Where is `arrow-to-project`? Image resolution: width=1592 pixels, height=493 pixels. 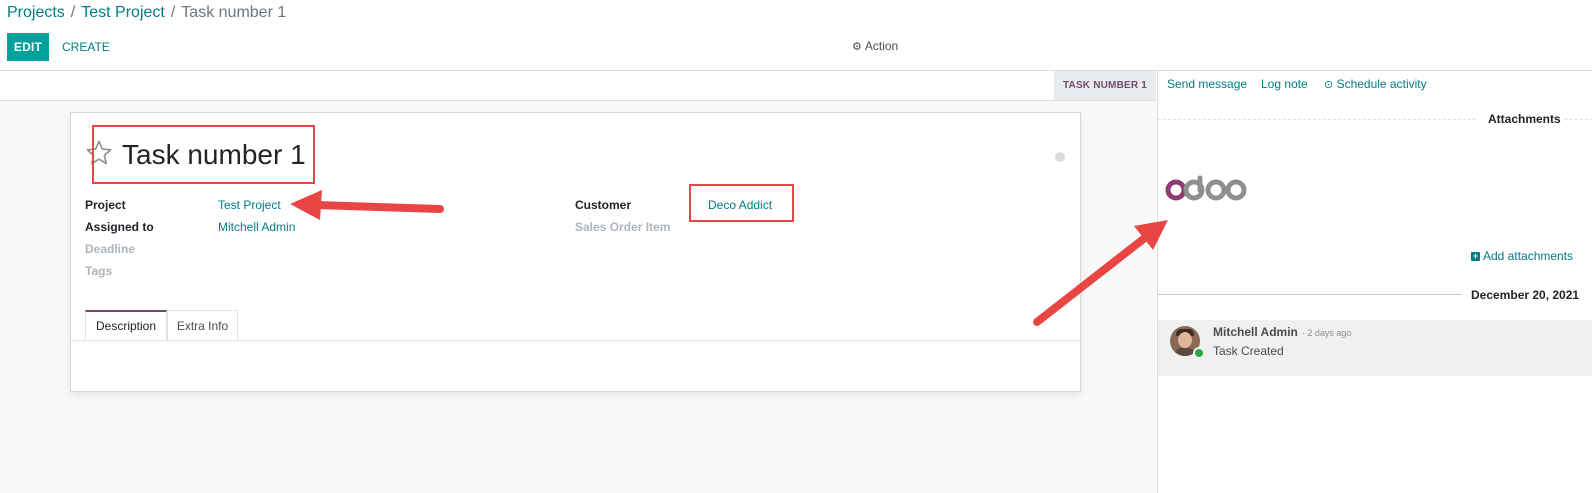 arrow-to-project is located at coordinates (367, 205).